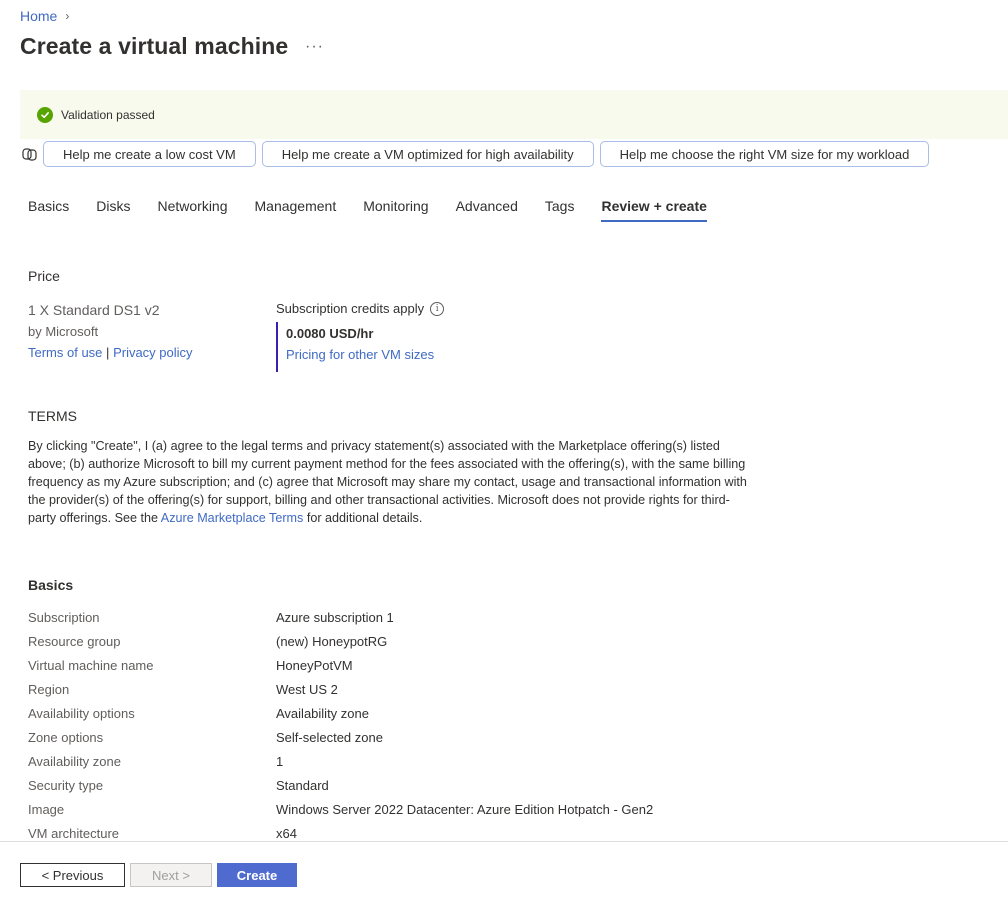 The image size is (1008, 904). Describe the element at coordinates (395, 210) in the screenshot. I see `tab-monitoring: Monitoring` at that location.